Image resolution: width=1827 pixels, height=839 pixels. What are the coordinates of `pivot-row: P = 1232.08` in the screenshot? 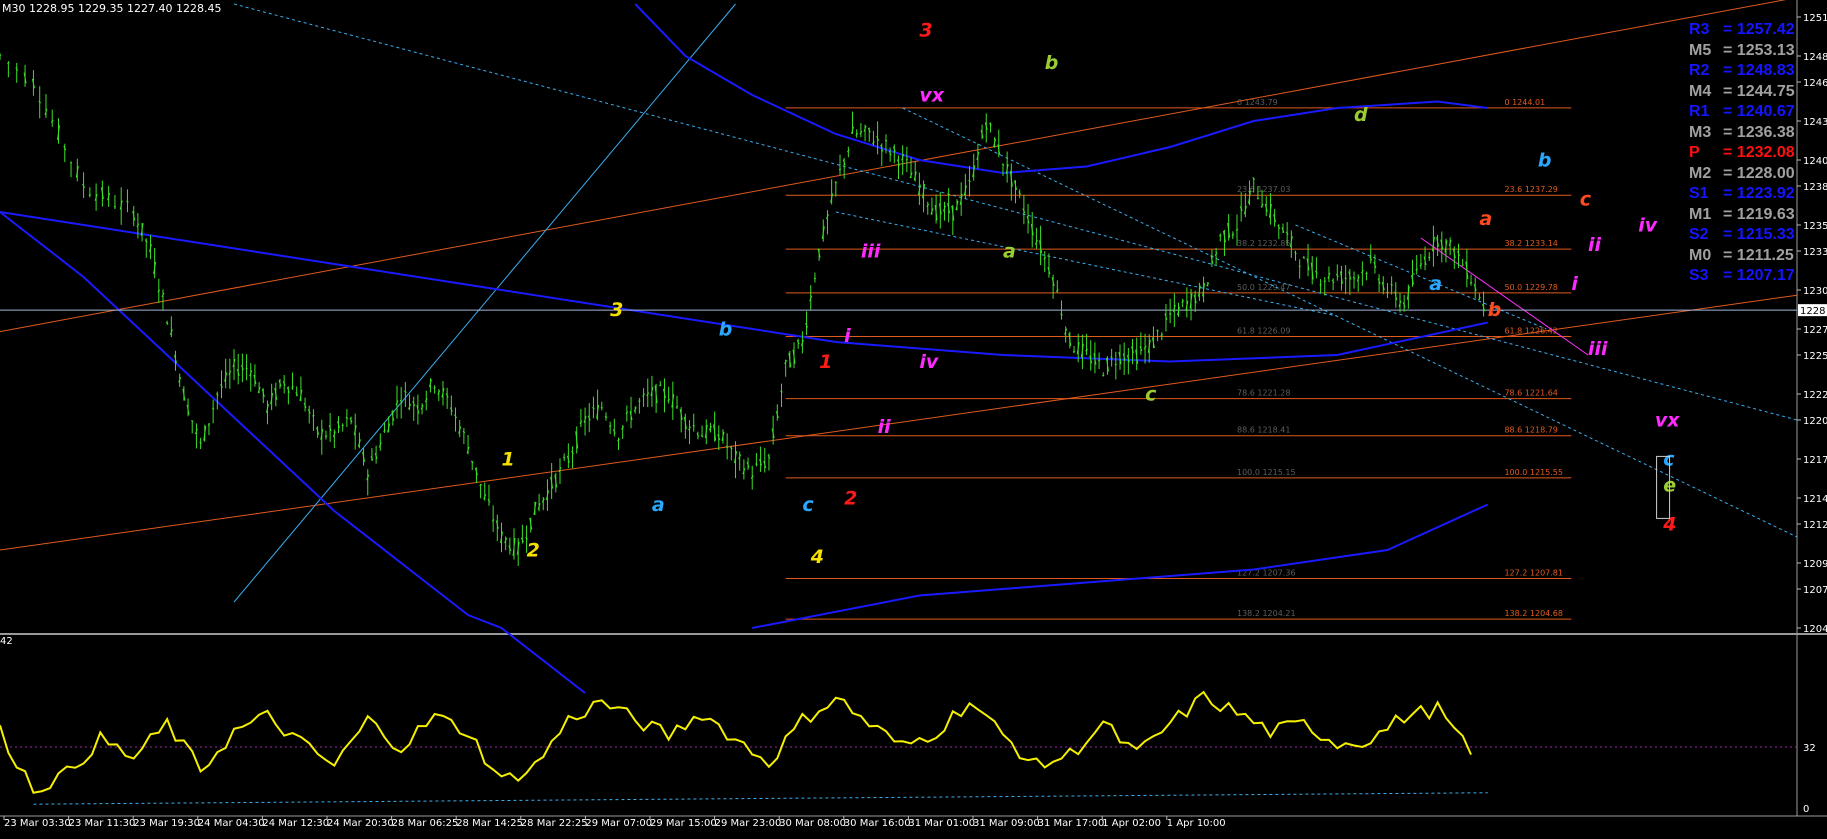 It's located at (1754, 153).